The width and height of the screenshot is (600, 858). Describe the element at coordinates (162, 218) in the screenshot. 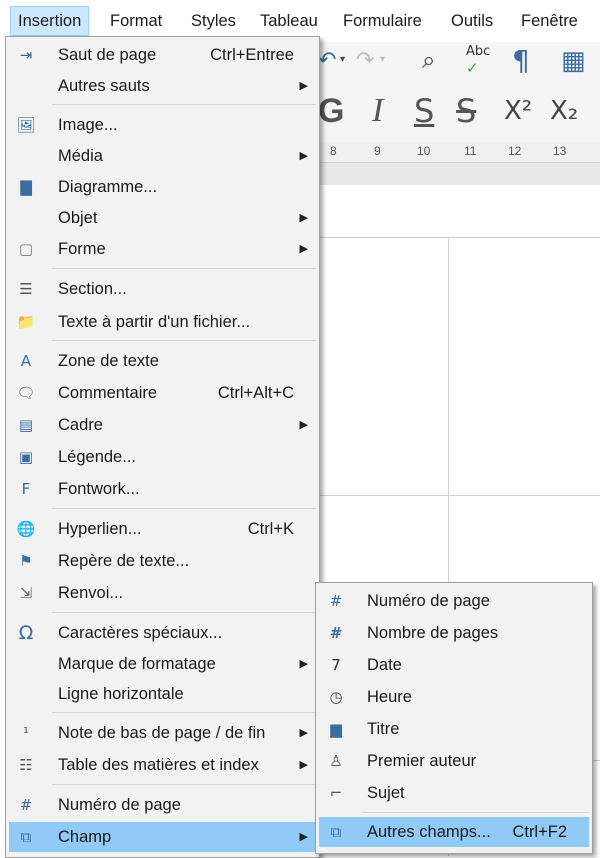

I see `menu-item-objet: Objet ▶` at that location.